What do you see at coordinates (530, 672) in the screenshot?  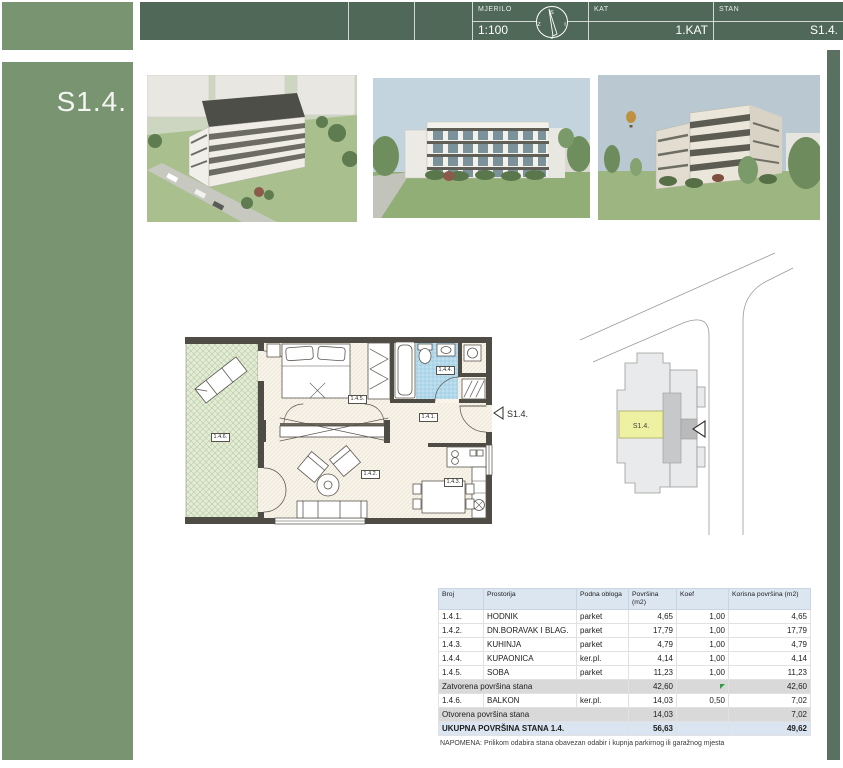 I see `cell: SOBA` at bounding box center [530, 672].